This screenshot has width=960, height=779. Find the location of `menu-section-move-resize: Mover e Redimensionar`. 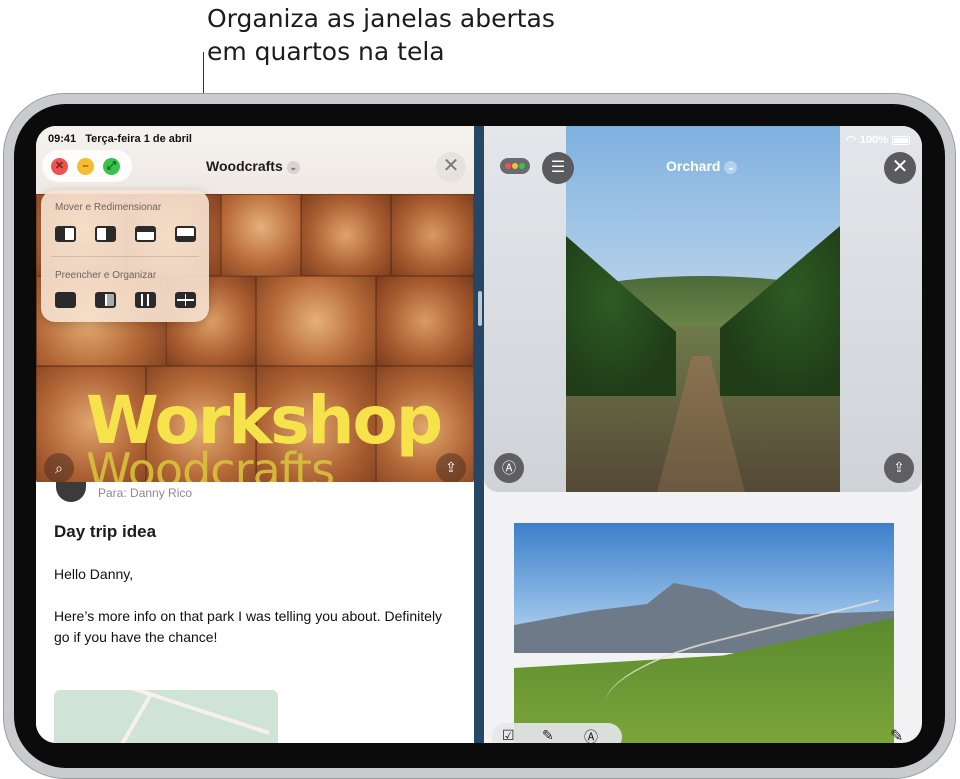

menu-section-move-resize: Mover e Redimensionar is located at coordinates (108, 207).